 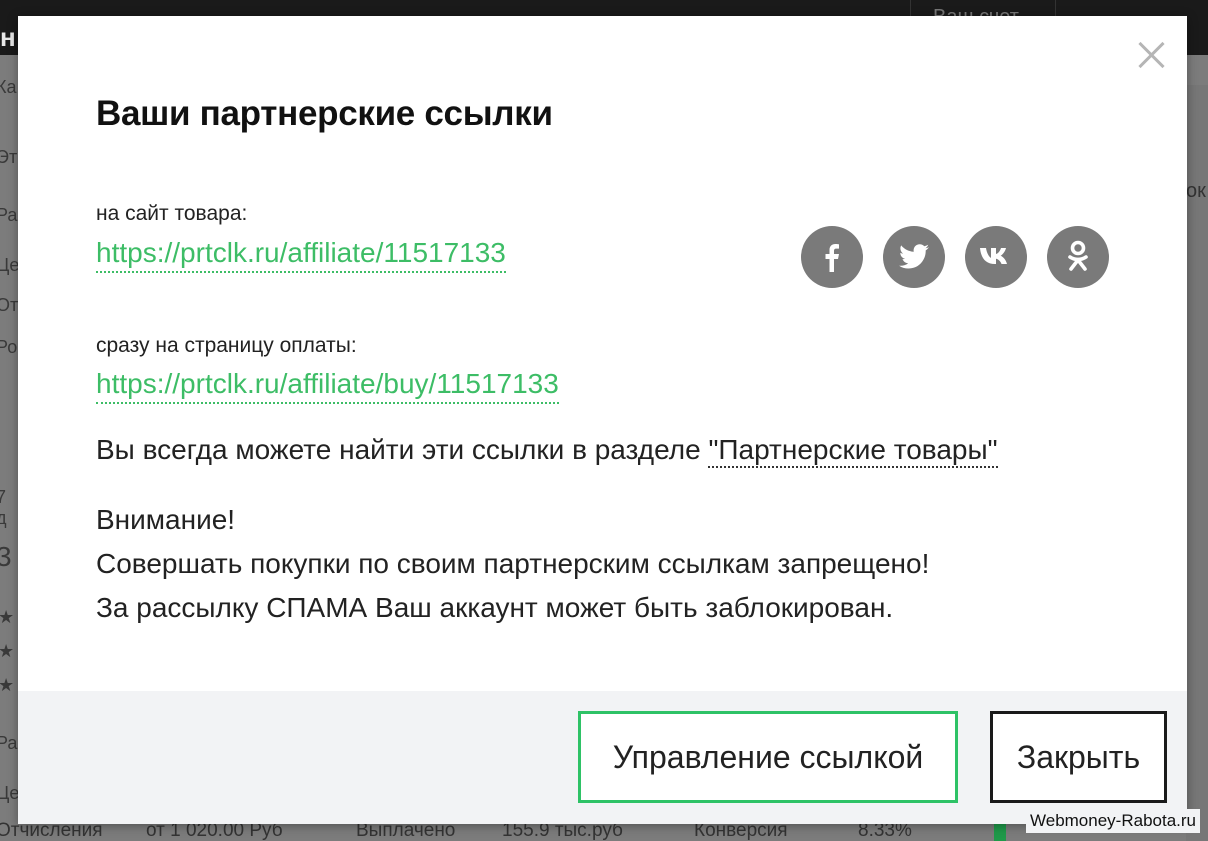 I want to click on share-facebook-button, so click(x=832, y=257).